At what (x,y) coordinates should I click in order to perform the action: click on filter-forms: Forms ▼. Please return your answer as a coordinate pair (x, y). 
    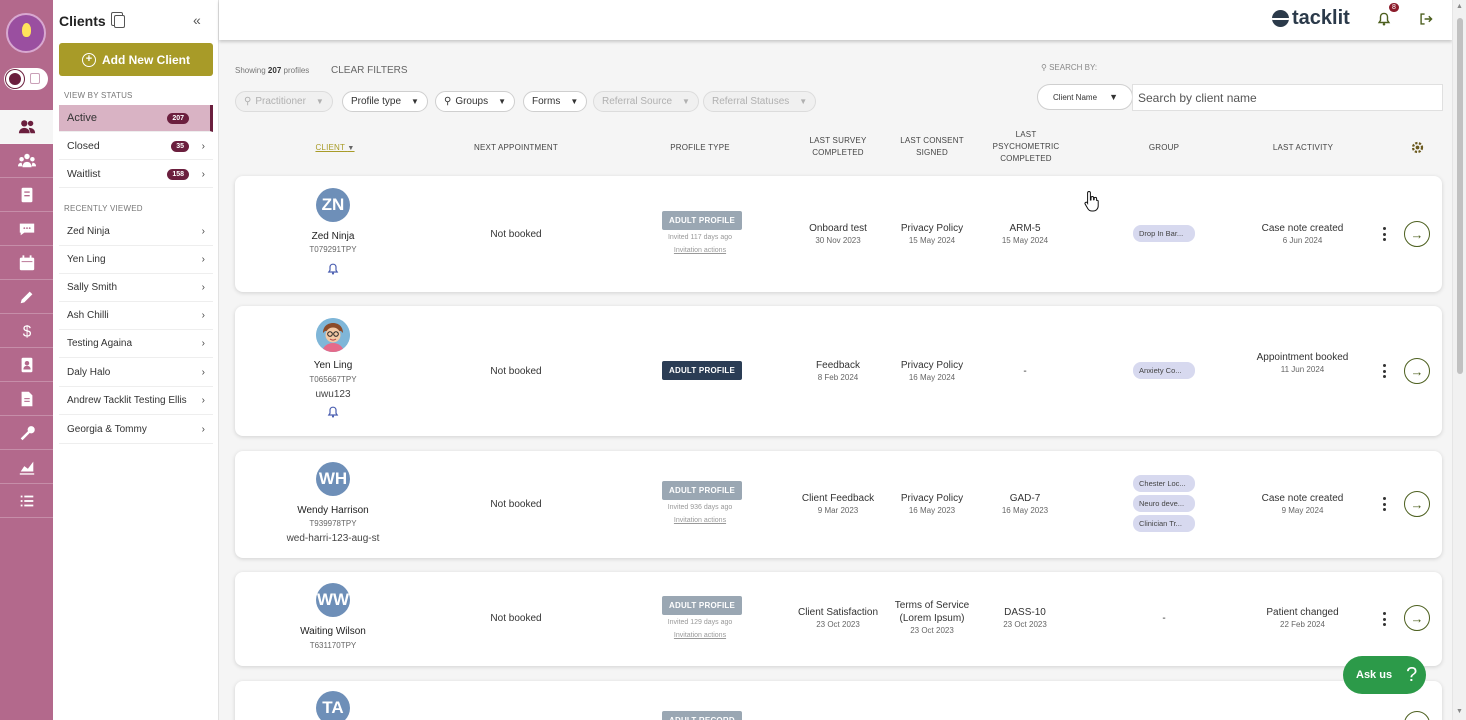
    Looking at the image, I should click on (555, 101).